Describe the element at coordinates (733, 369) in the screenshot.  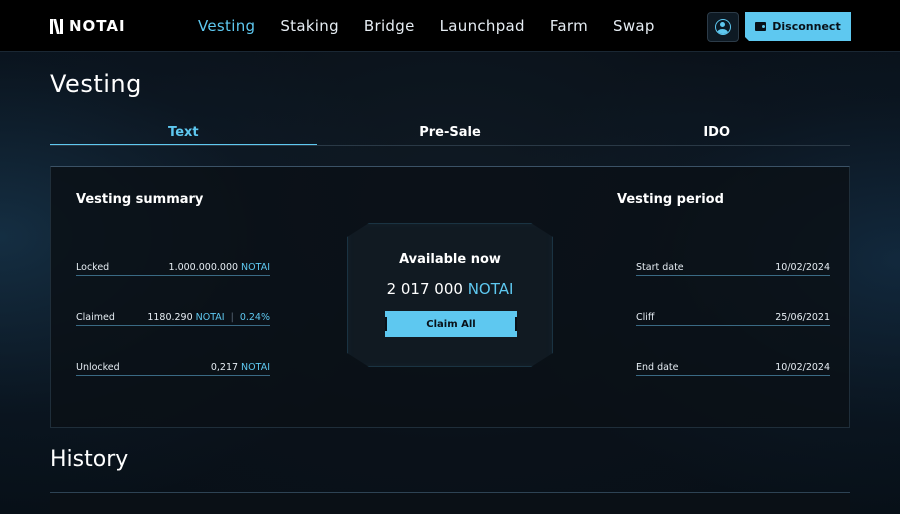
I see `end-date-row: End date 10/02/2024` at that location.